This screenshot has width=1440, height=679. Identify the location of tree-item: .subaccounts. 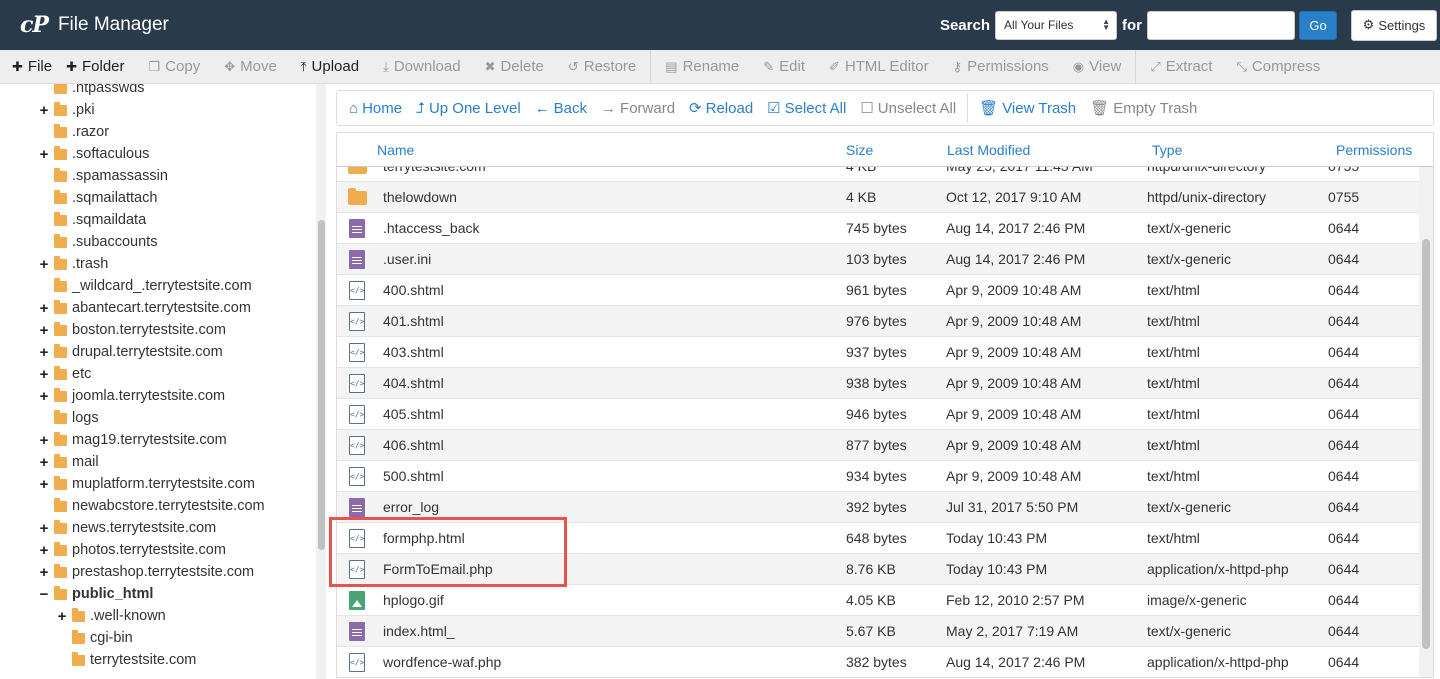
(97, 242).